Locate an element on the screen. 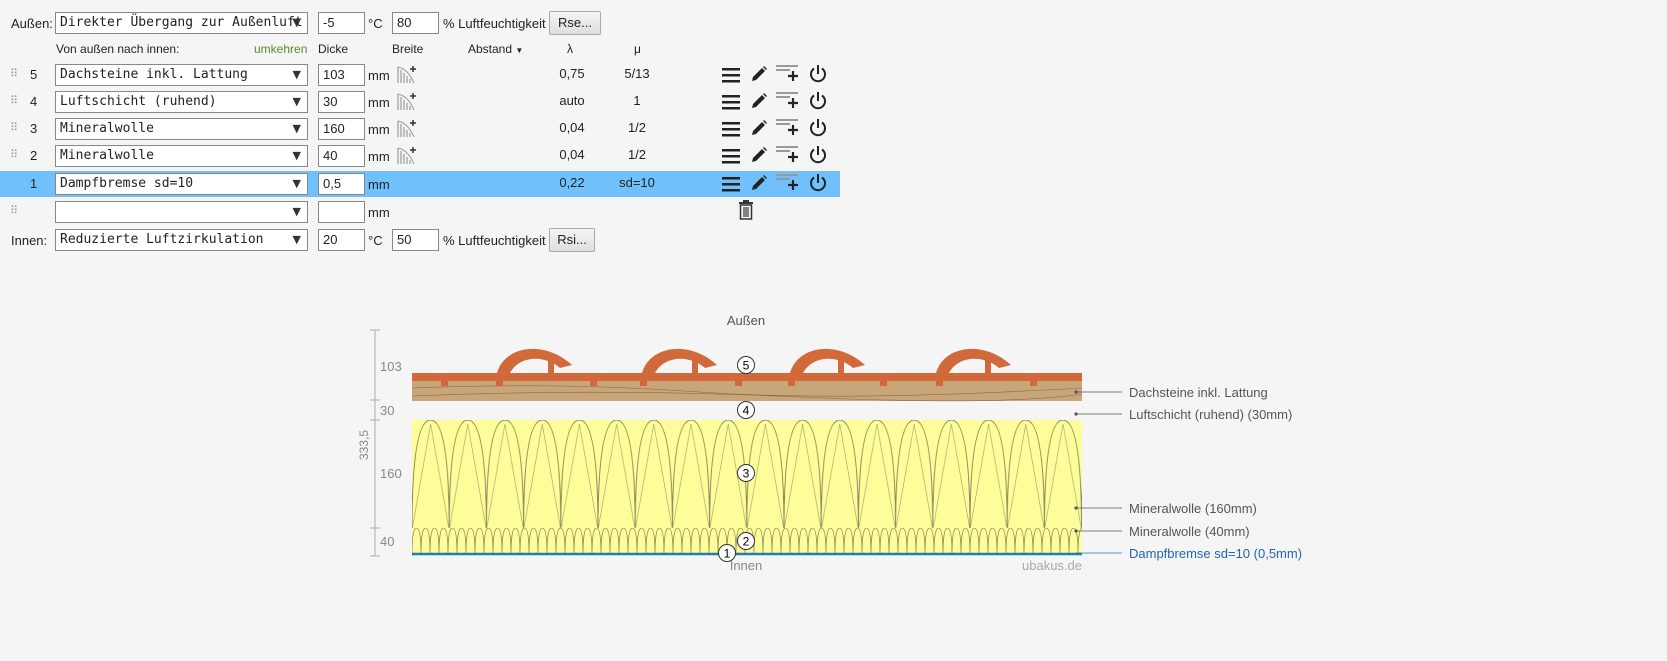  legend-layer-2: Mineralwolle (40mm) is located at coordinates (1189, 531).